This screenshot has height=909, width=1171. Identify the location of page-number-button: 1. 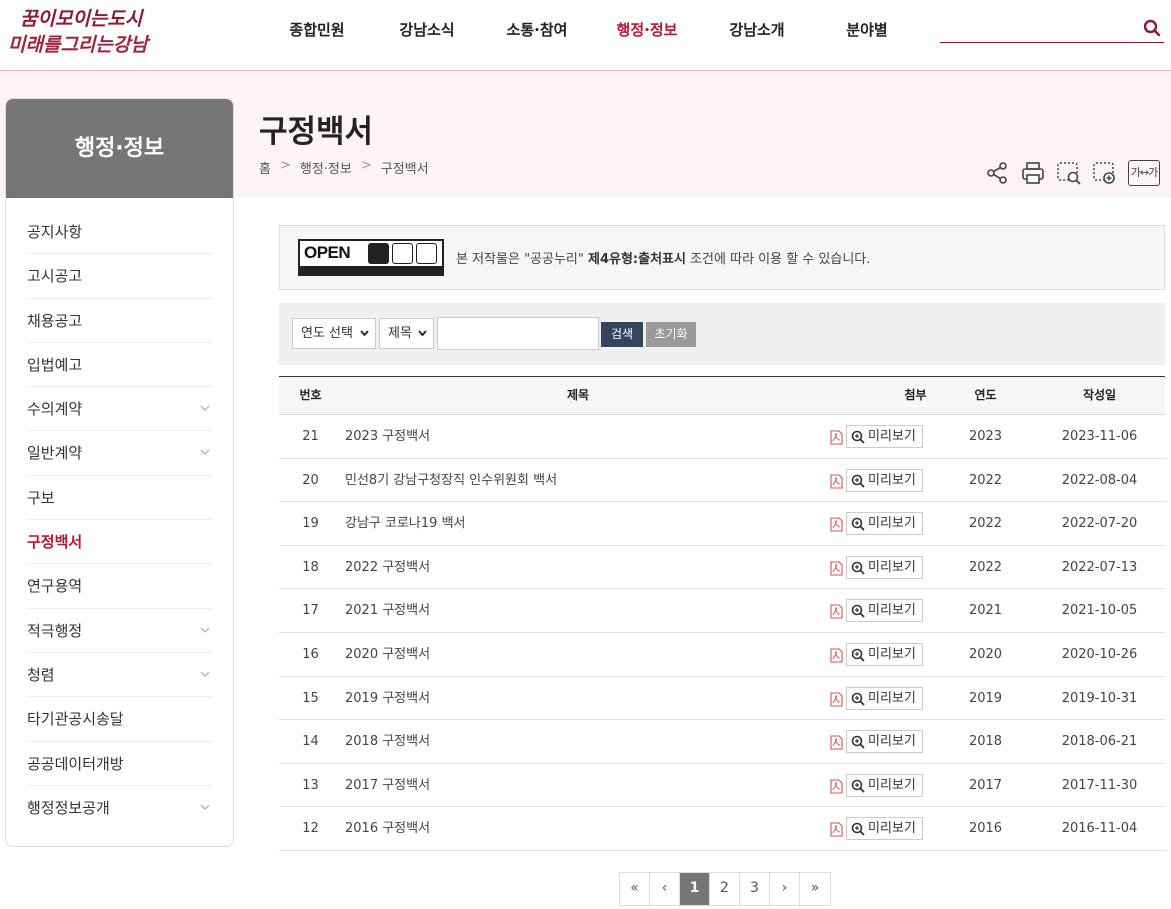
(695, 889).